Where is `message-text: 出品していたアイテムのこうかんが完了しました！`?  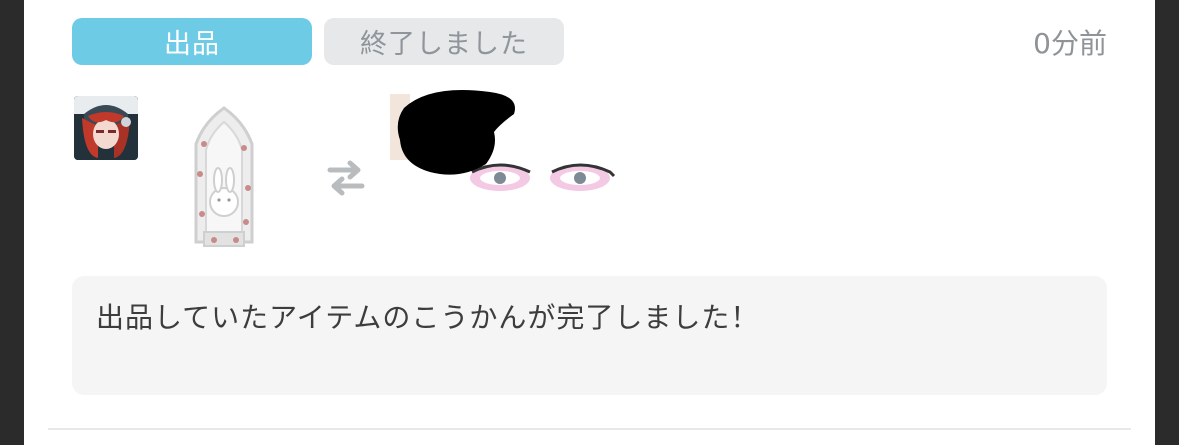 message-text: 出品していたアイテムのこうかんが完了しました！ is located at coordinates (428, 317).